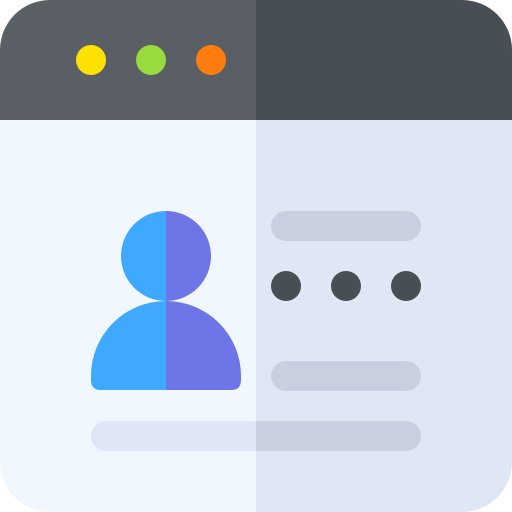  What do you see at coordinates (211, 60) in the screenshot?
I see `window-dot-orange` at bounding box center [211, 60].